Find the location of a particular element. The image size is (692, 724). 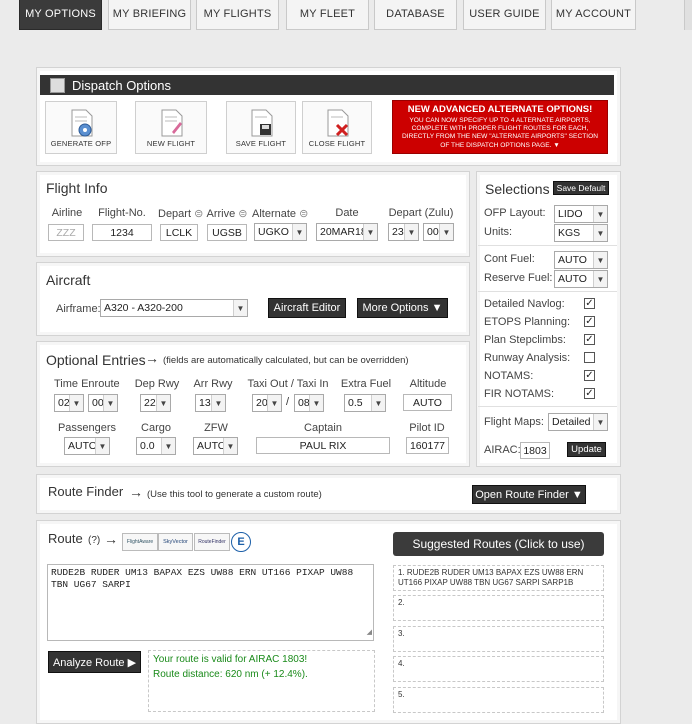

alternate-label: Alternate ⊜ is located at coordinates (280, 214).